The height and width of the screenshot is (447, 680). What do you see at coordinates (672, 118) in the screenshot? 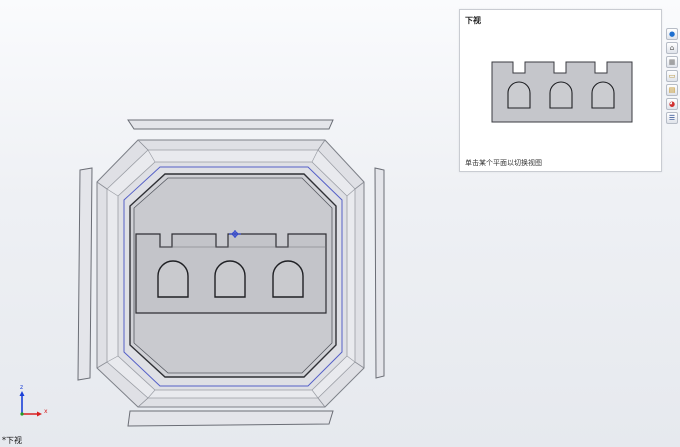
I see `properties-icon: ☰` at bounding box center [672, 118].